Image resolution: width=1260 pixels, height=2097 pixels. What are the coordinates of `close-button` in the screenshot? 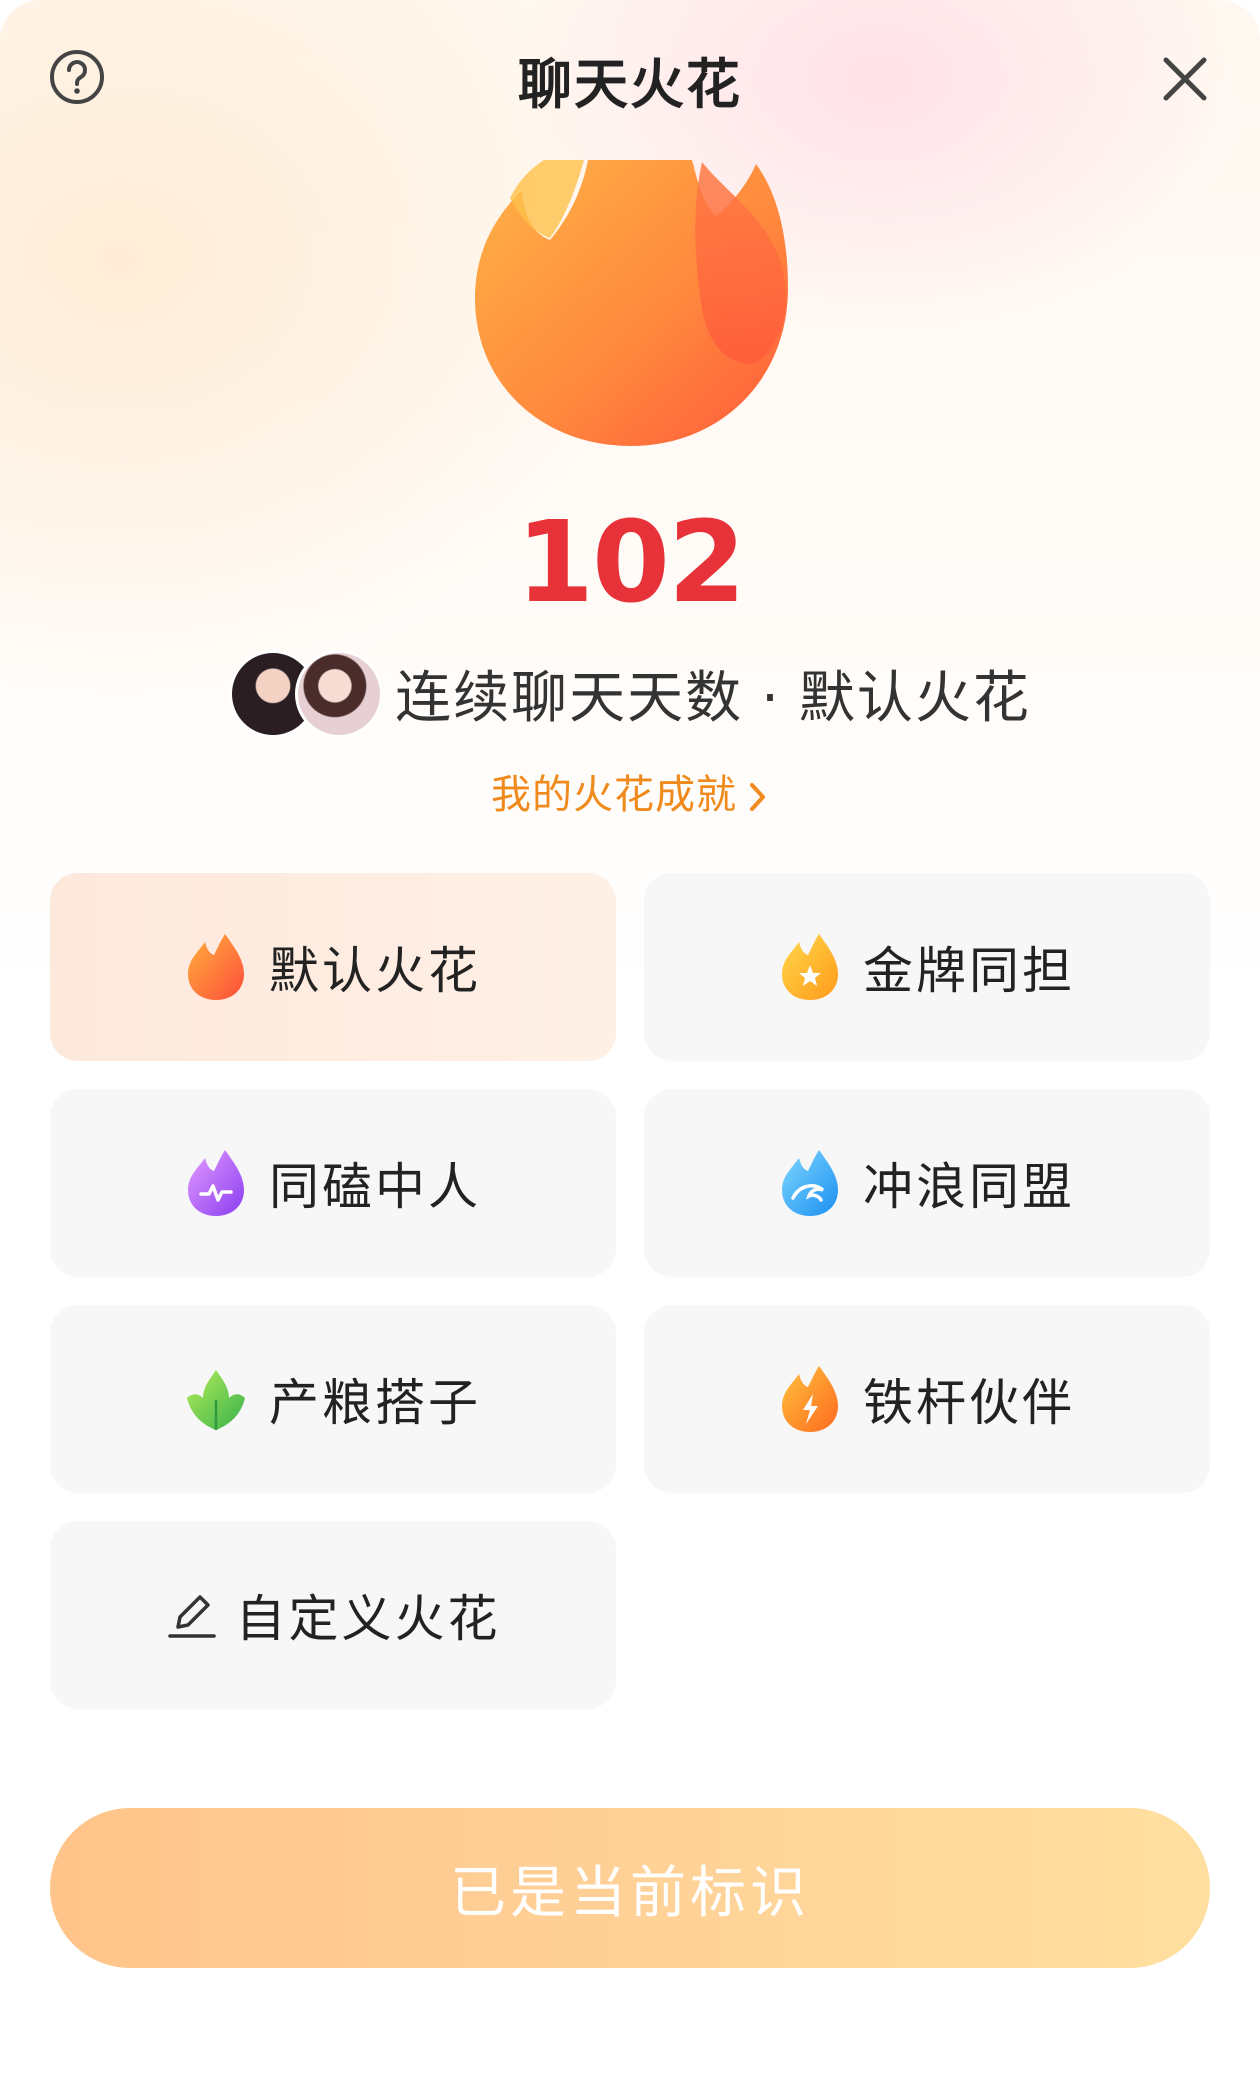 It's located at (1185, 79).